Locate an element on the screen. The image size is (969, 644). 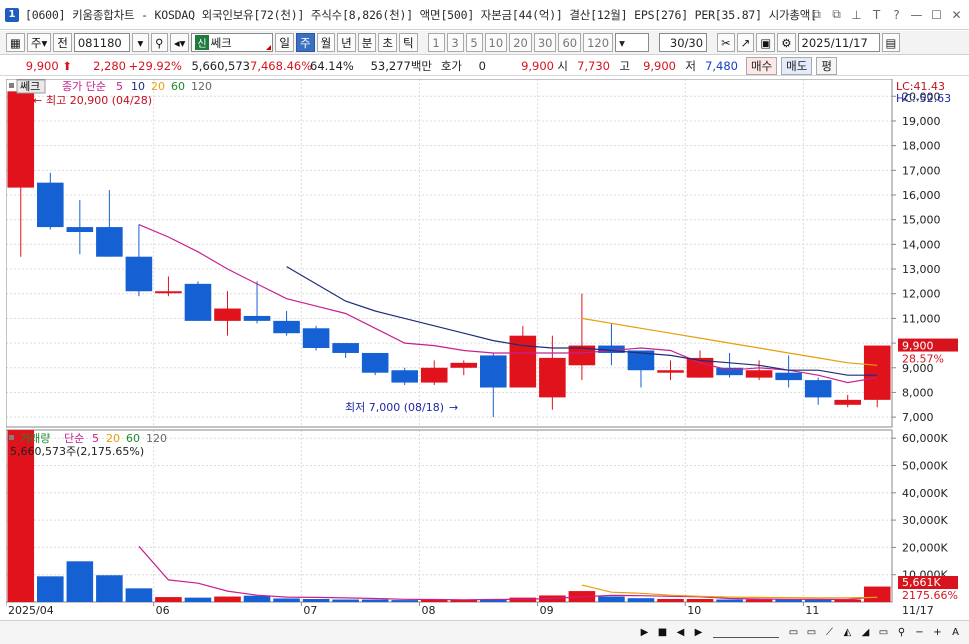
ma-legend-10: 10 is located at coordinates (138, 86).